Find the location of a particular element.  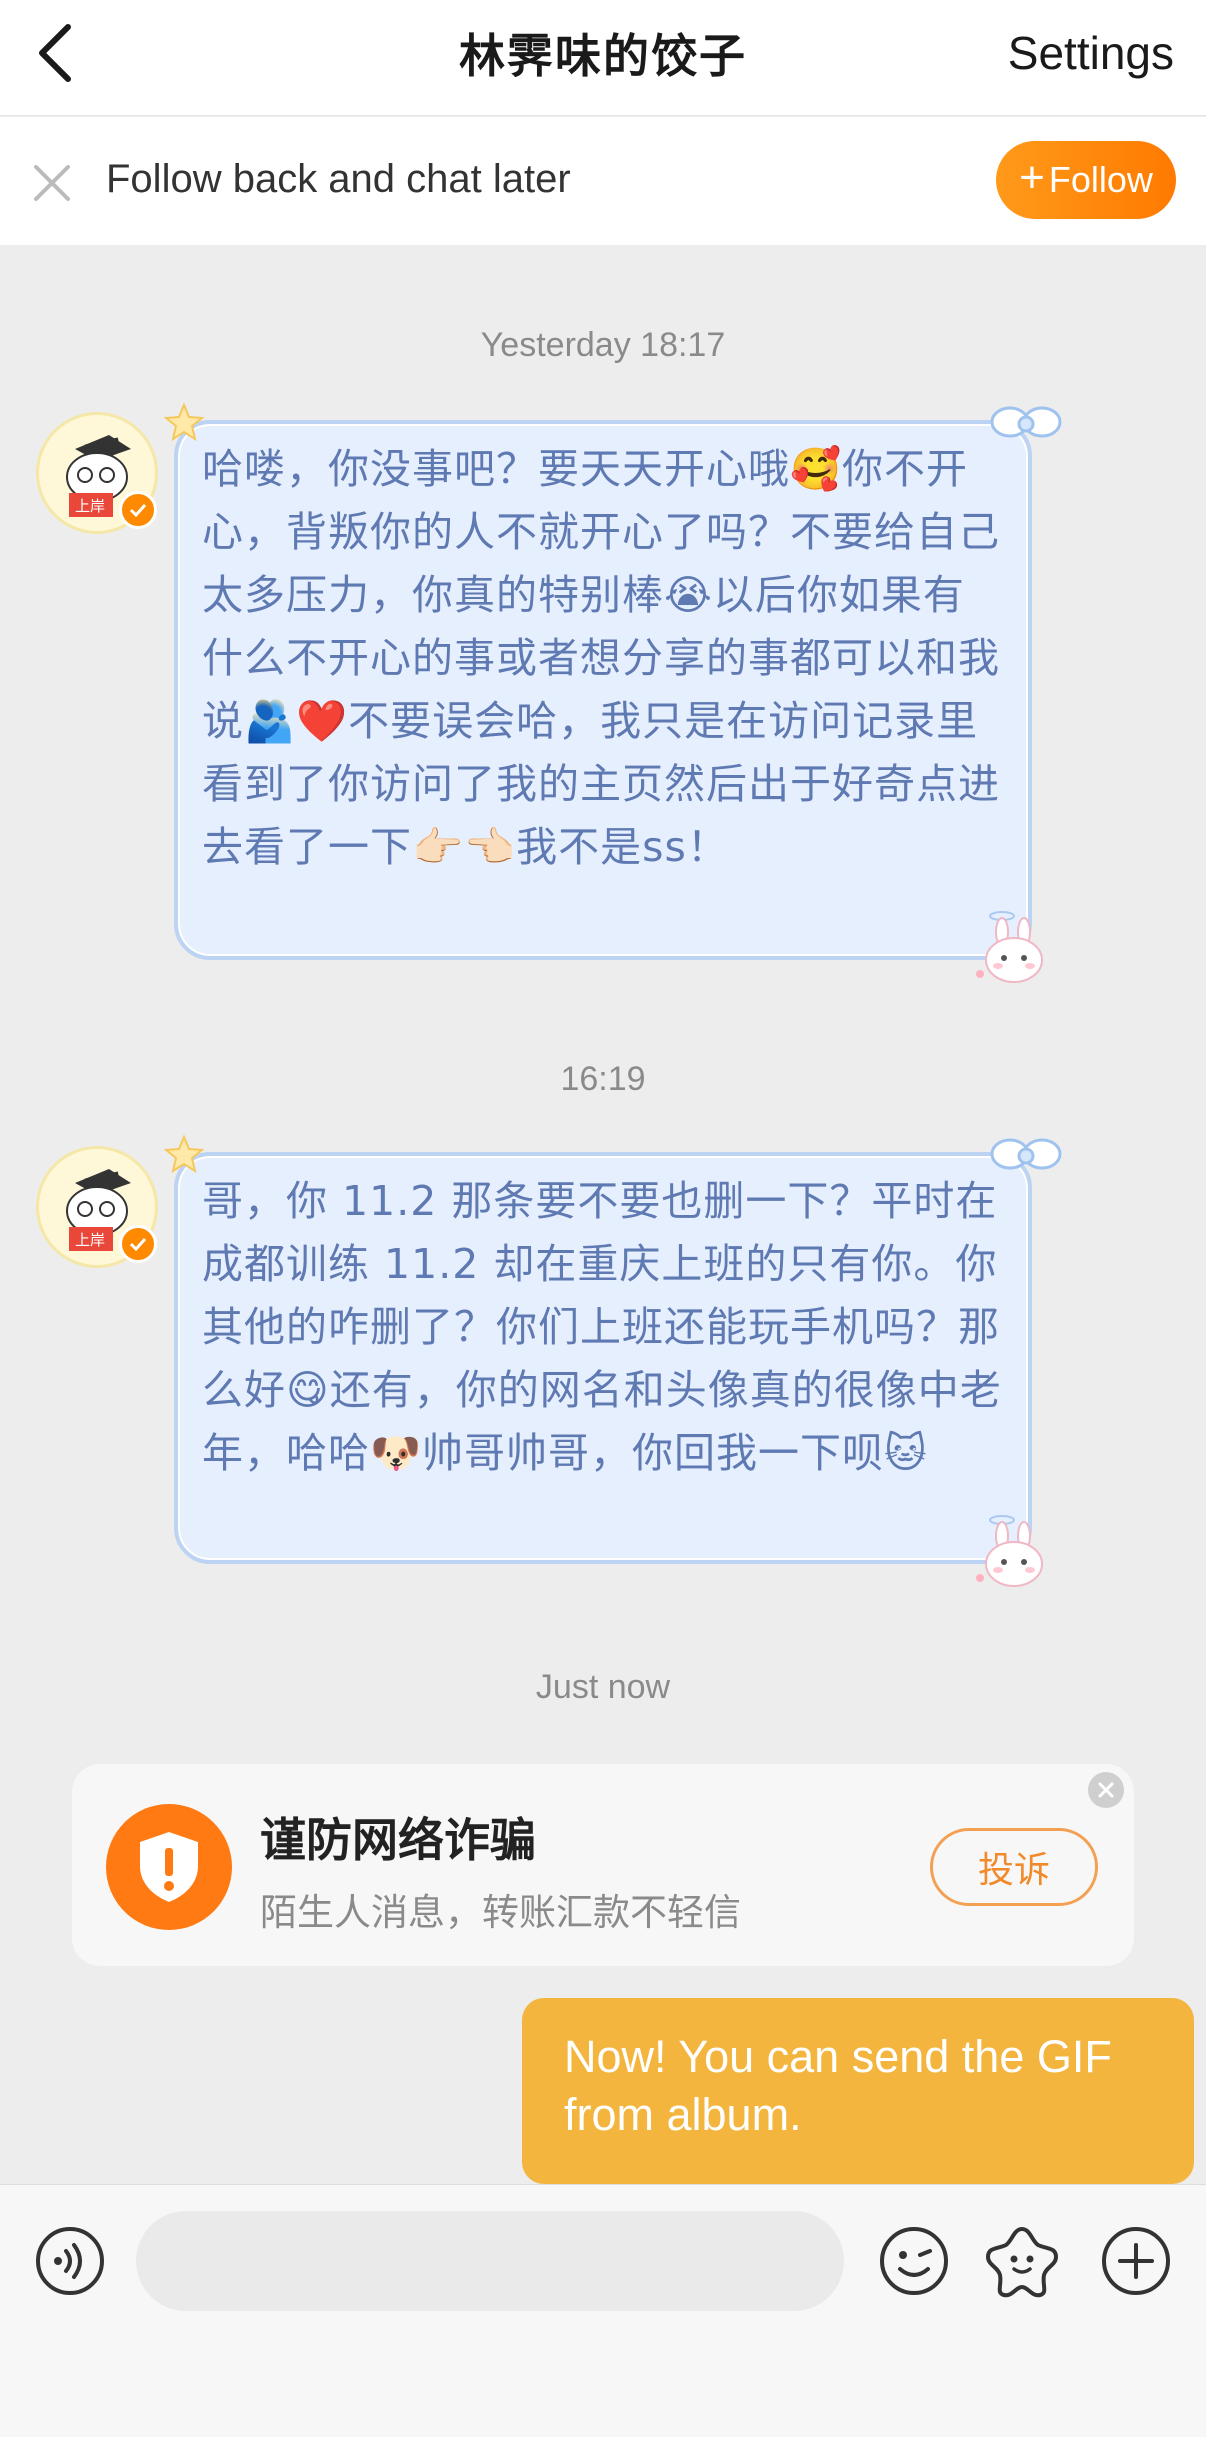

sticker-icon is located at coordinates (1022, 2262).